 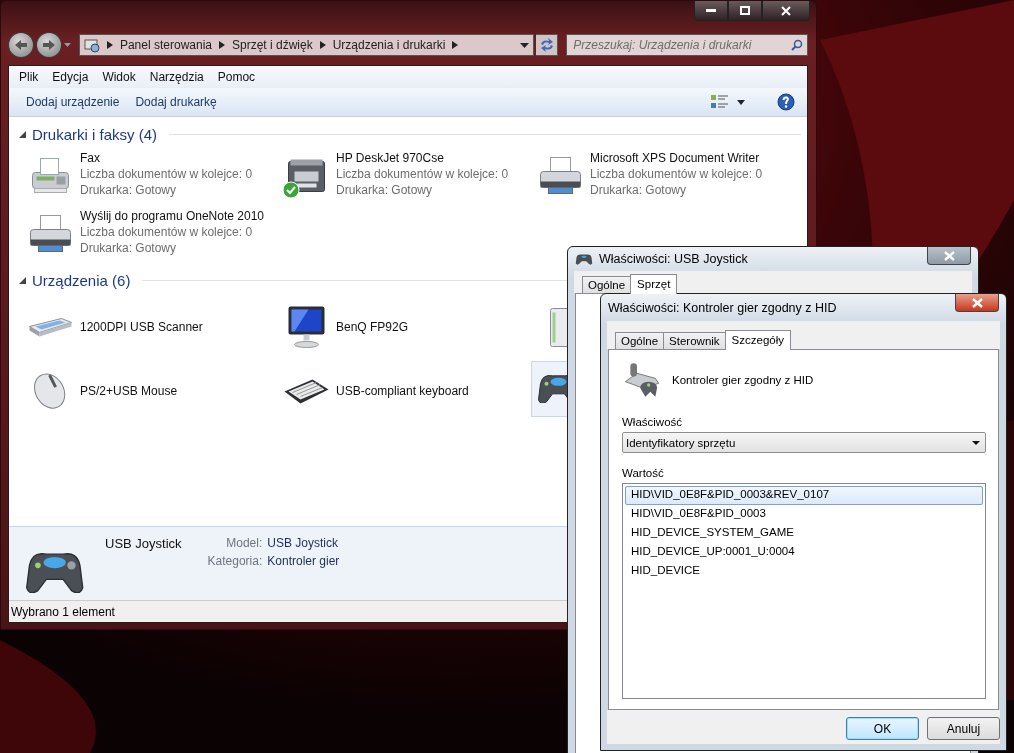 I want to click on device-name: 1200DPI USB Scanner, so click(x=141, y=327).